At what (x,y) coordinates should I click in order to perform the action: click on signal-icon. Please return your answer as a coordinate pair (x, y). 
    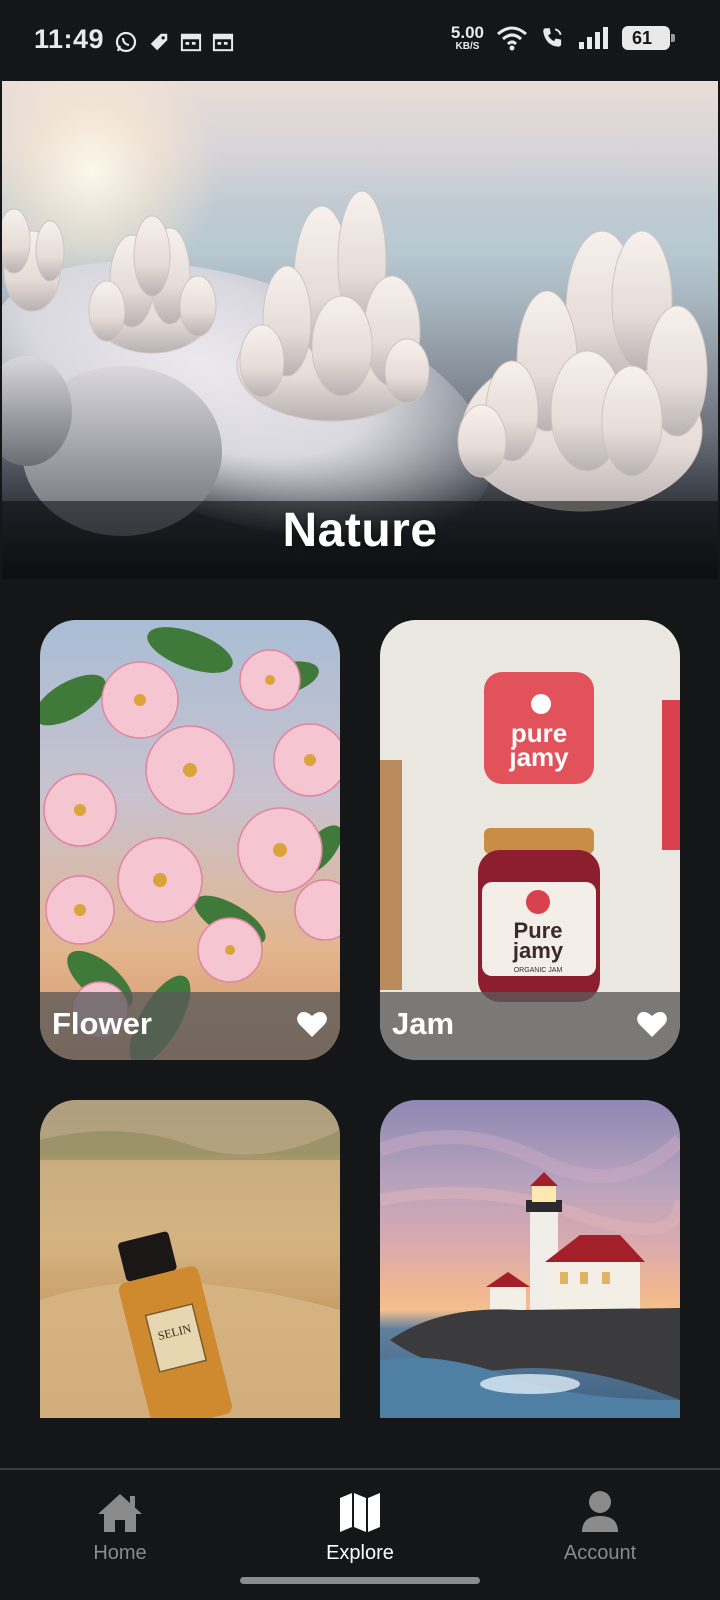
    Looking at the image, I should click on (593, 38).